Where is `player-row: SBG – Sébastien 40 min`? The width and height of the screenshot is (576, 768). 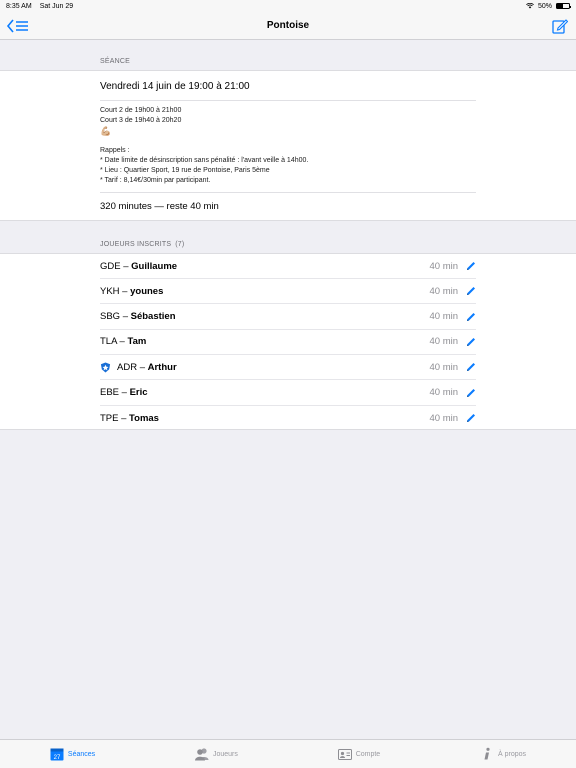
player-row: SBG – Sébastien 40 min is located at coordinates (288, 317).